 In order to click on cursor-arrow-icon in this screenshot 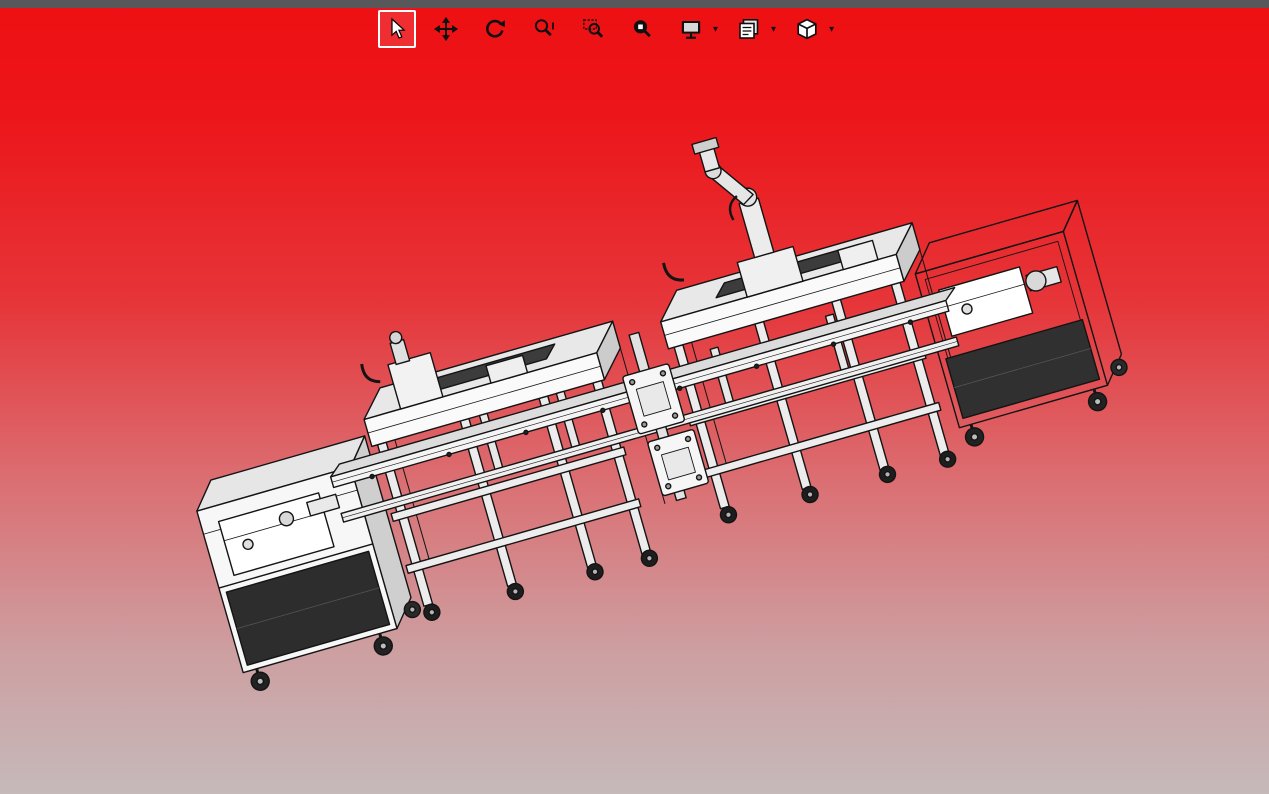, I will do `click(397, 29)`.